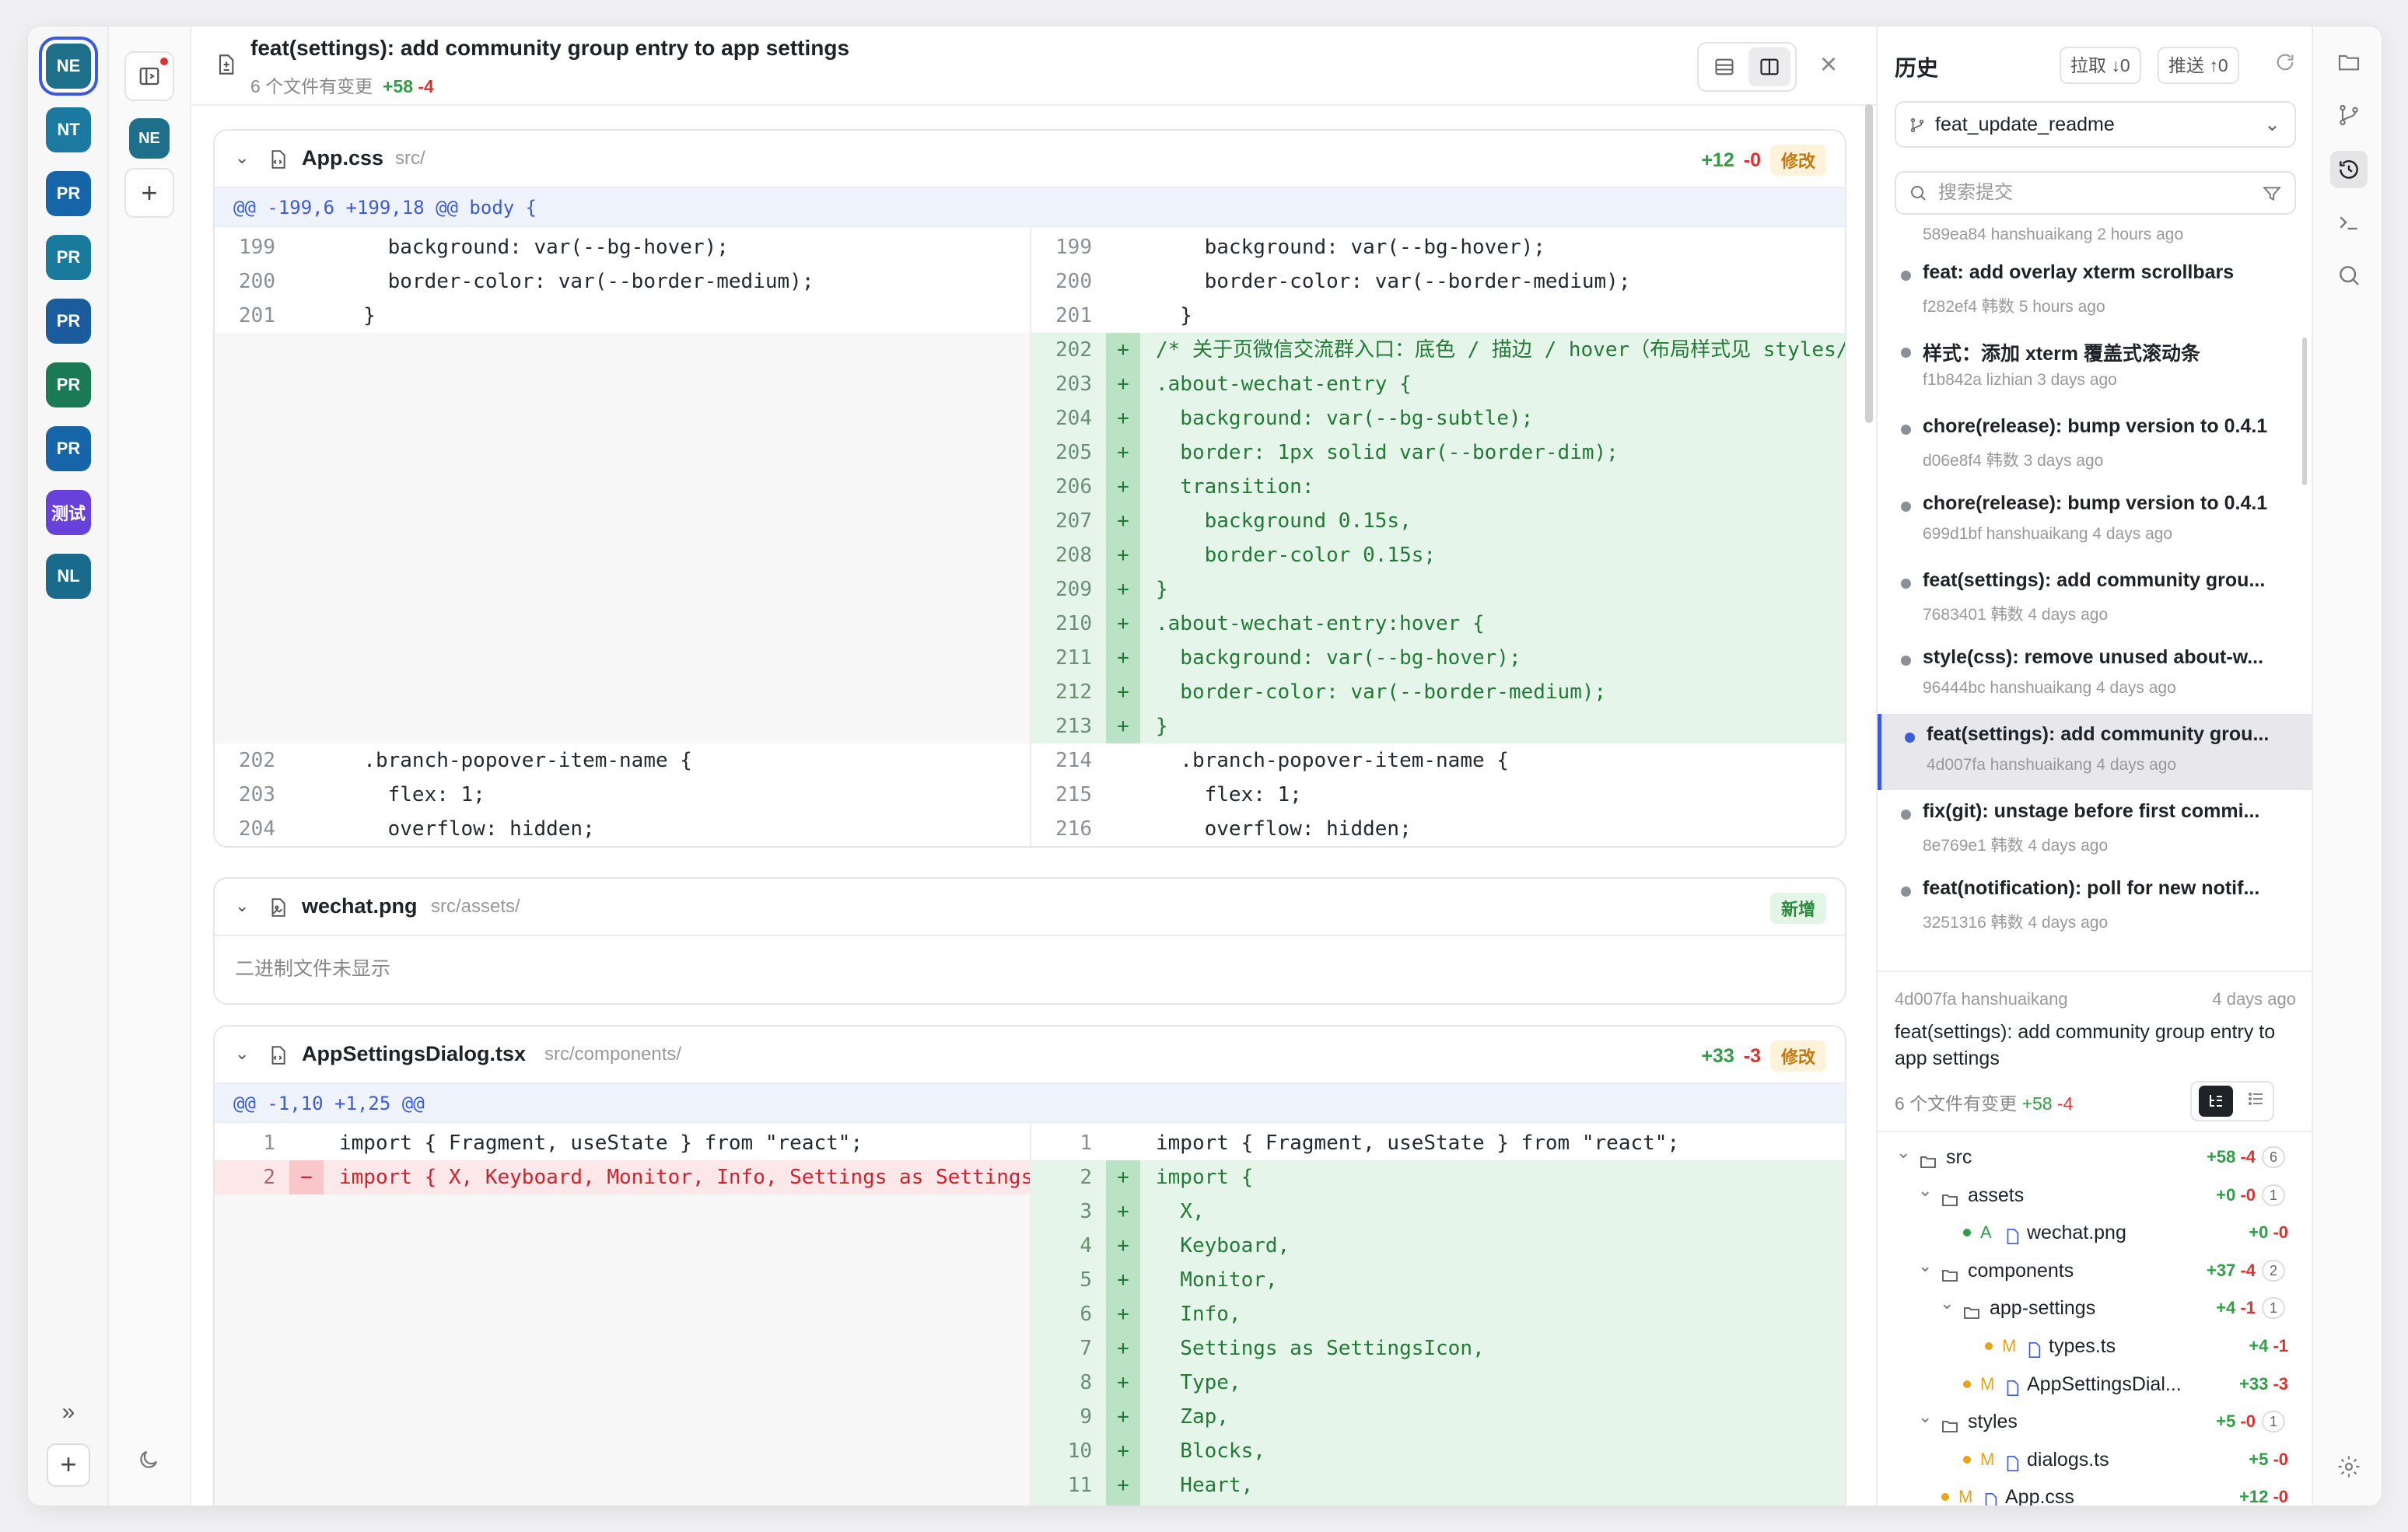 The width and height of the screenshot is (2408, 1532). What do you see at coordinates (2349, 115) in the screenshot?
I see `git-branch-icon` at bounding box center [2349, 115].